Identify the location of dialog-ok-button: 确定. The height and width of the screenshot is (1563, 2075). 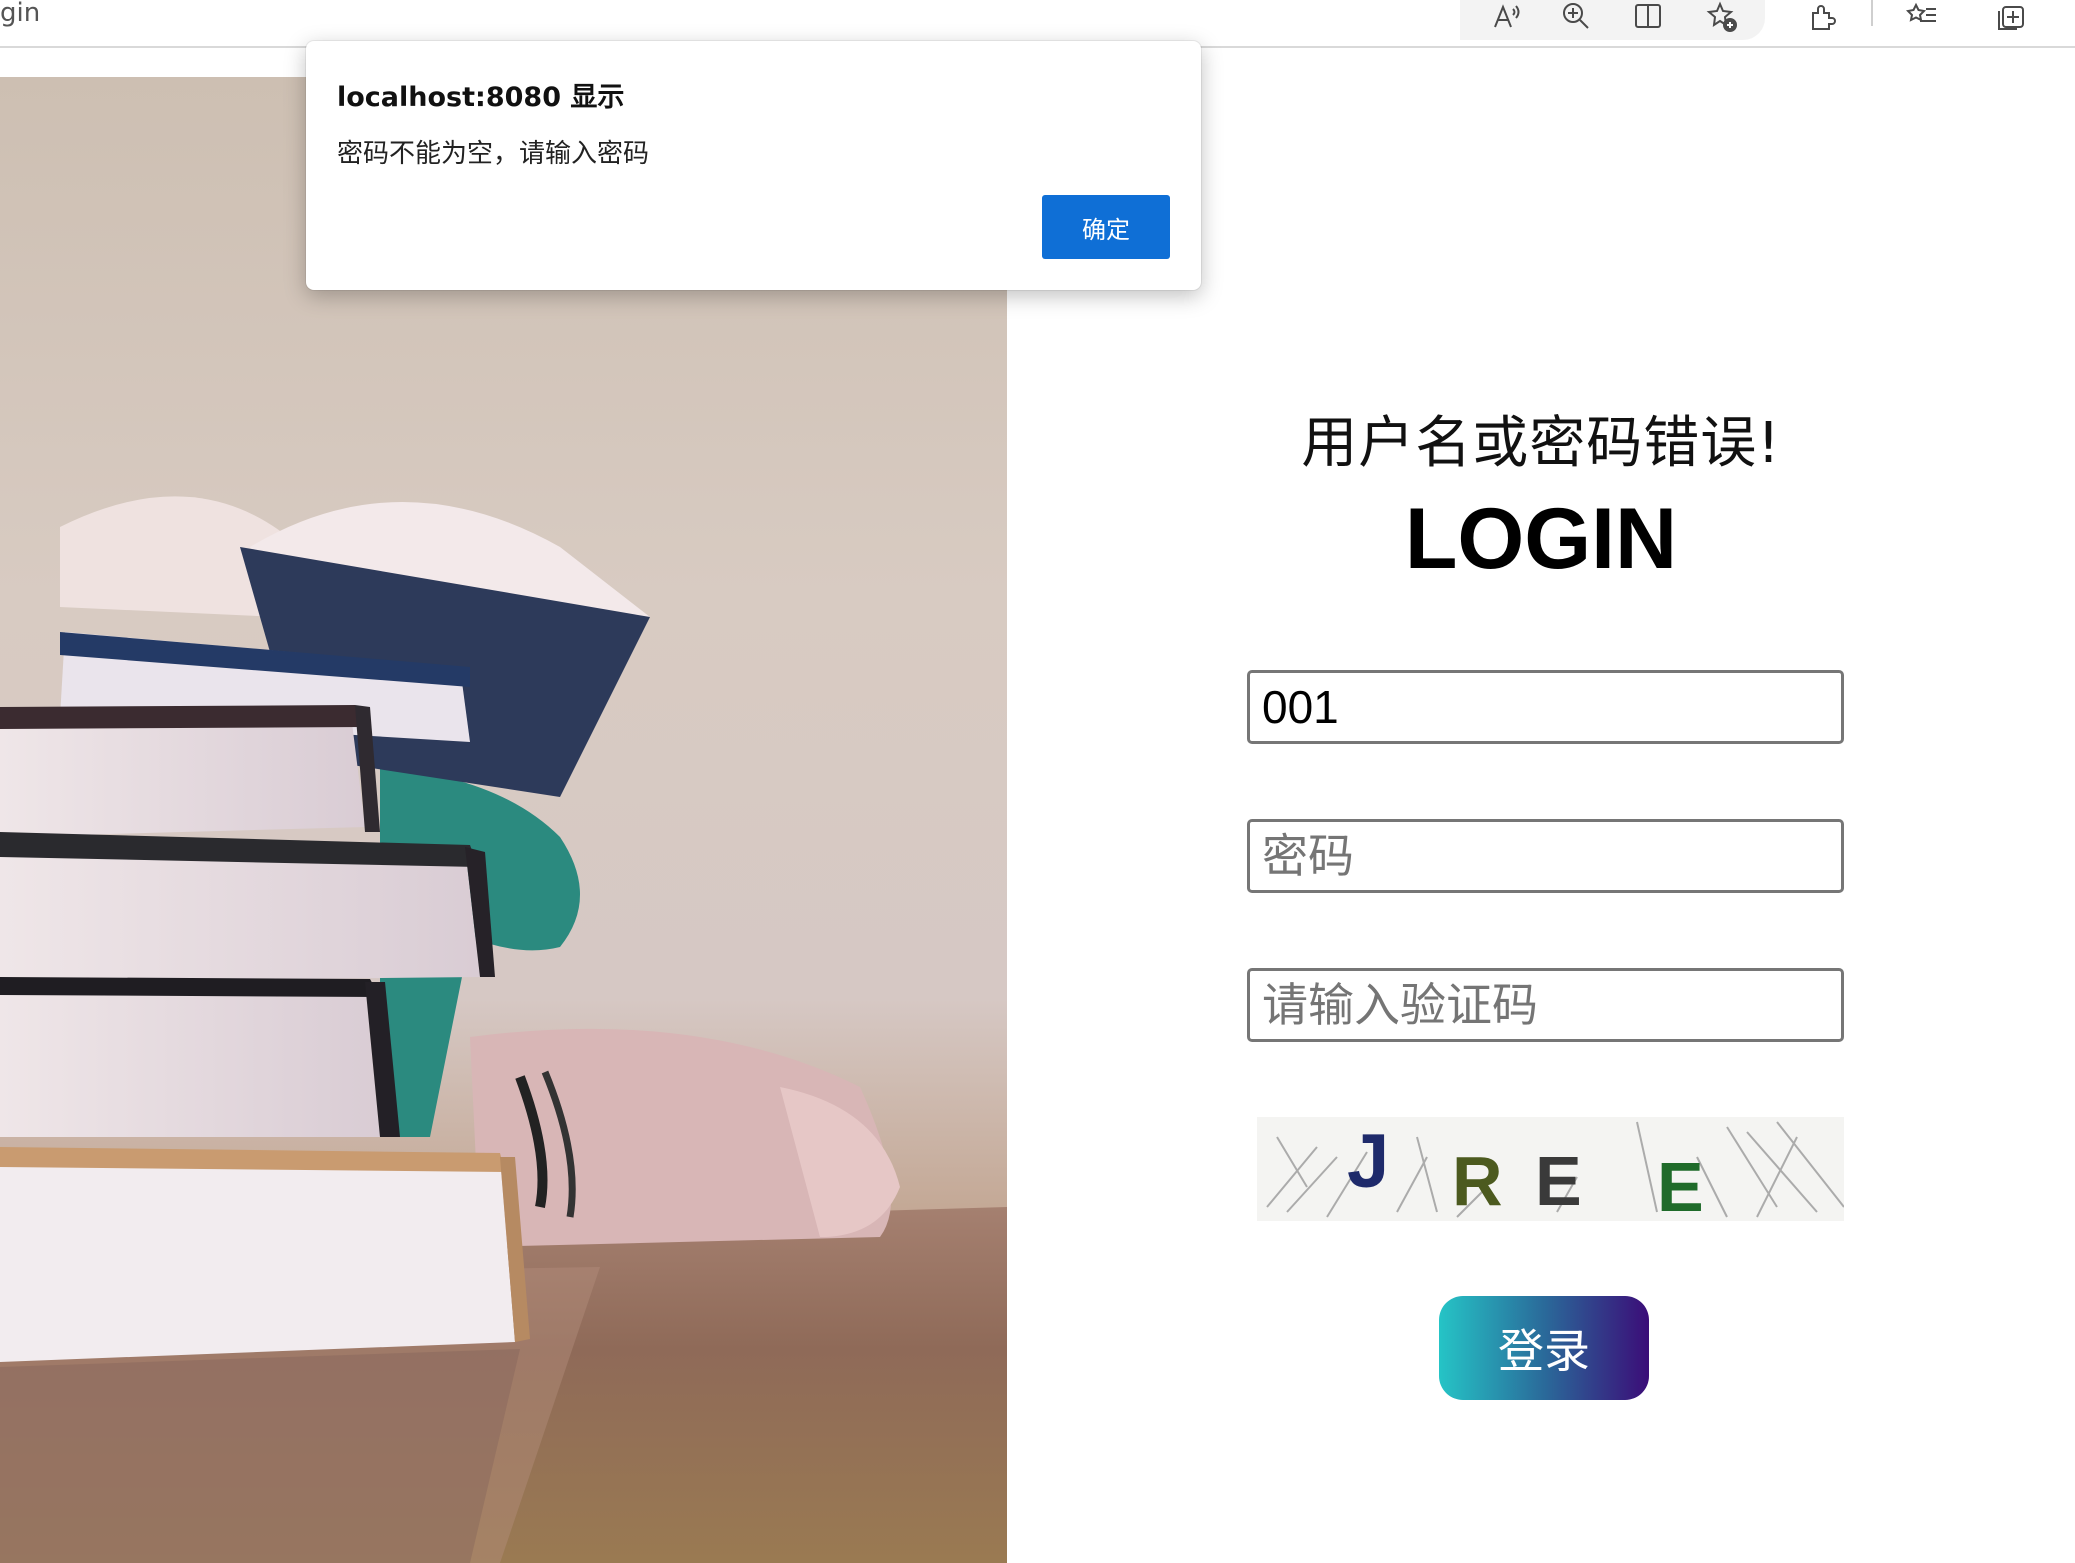
(1106, 227).